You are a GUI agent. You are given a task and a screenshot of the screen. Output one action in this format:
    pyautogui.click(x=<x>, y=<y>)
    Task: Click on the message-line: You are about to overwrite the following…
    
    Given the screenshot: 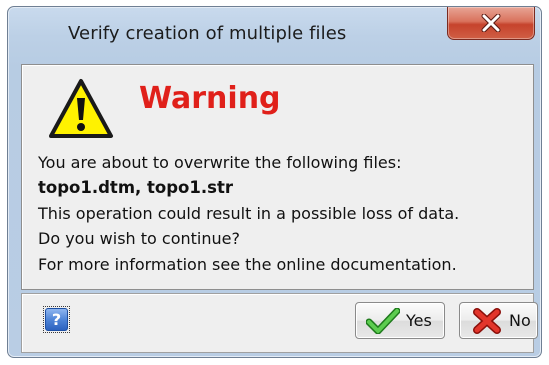 What is the action you would take?
    pyautogui.click(x=220, y=162)
    